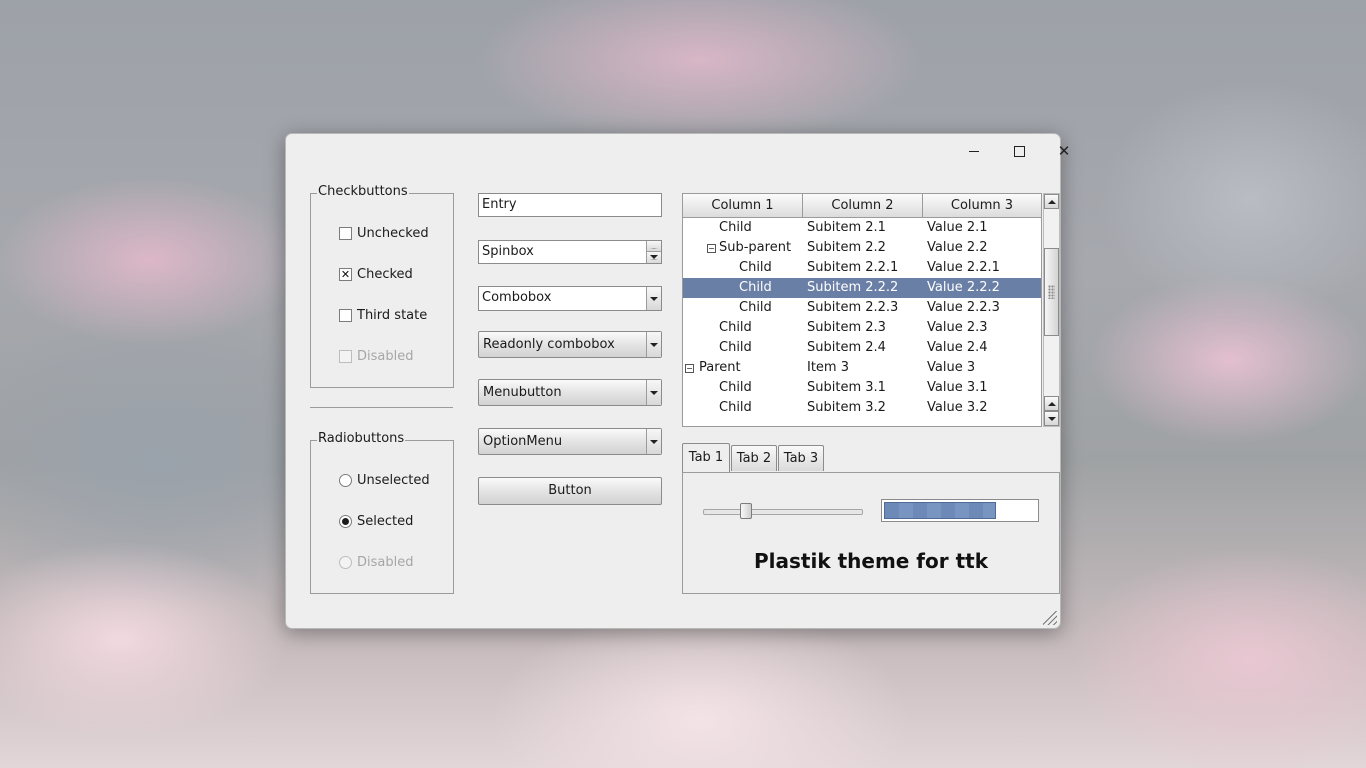 This screenshot has height=768, width=1366. I want to click on radiobutton-1: Selected, so click(376, 521).